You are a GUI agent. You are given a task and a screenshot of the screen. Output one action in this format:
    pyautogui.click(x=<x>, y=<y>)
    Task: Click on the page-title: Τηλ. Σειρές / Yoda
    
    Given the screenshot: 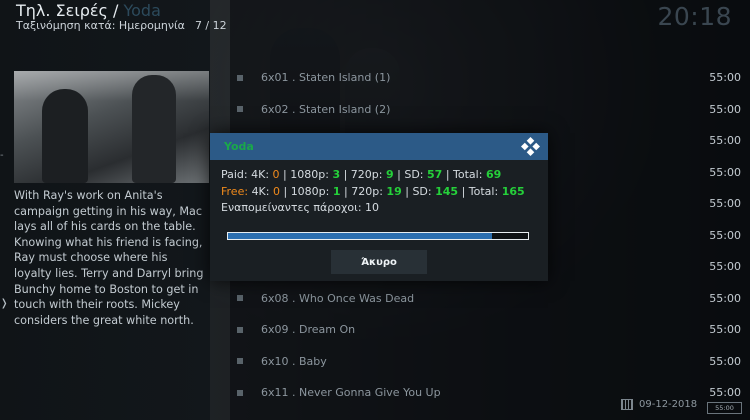 What is the action you would take?
    pyautogui.click(x=88, y=10)
    